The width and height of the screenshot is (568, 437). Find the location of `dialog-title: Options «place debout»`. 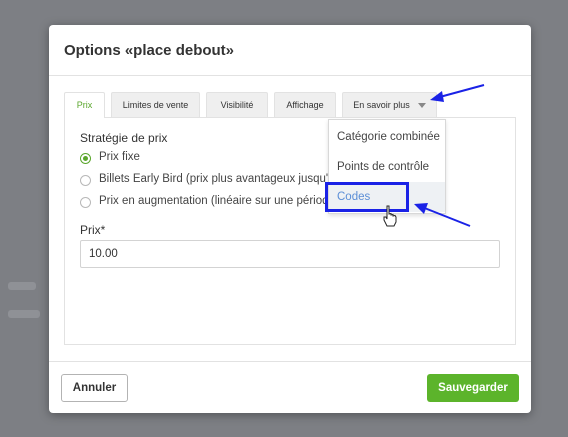

dialog-title: Options «place debout» is located at coordinates (149, 50).